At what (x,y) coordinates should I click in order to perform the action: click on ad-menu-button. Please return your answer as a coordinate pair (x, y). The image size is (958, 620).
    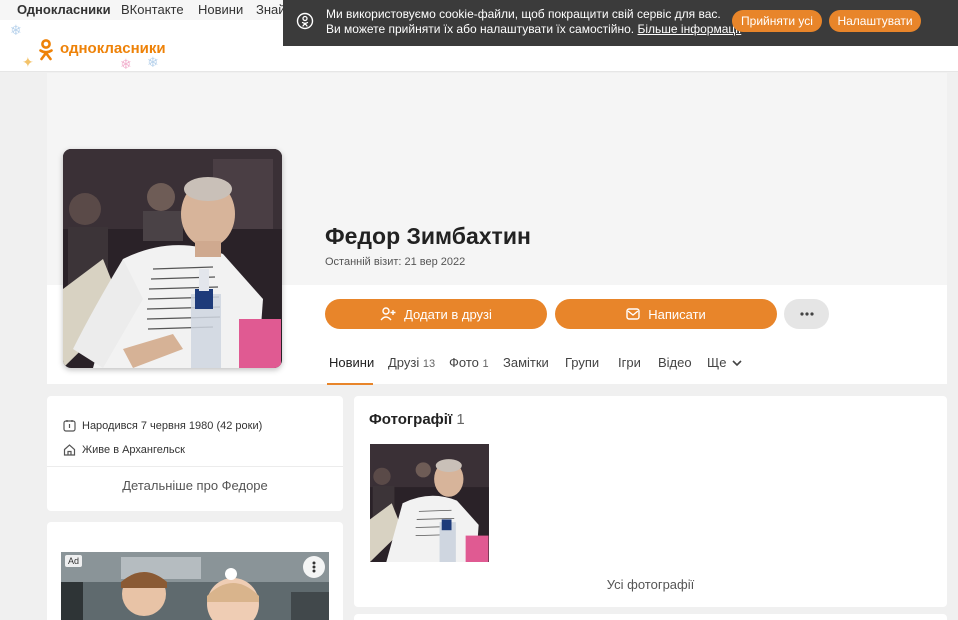
    Looking at the image, I should click on (314, 567).